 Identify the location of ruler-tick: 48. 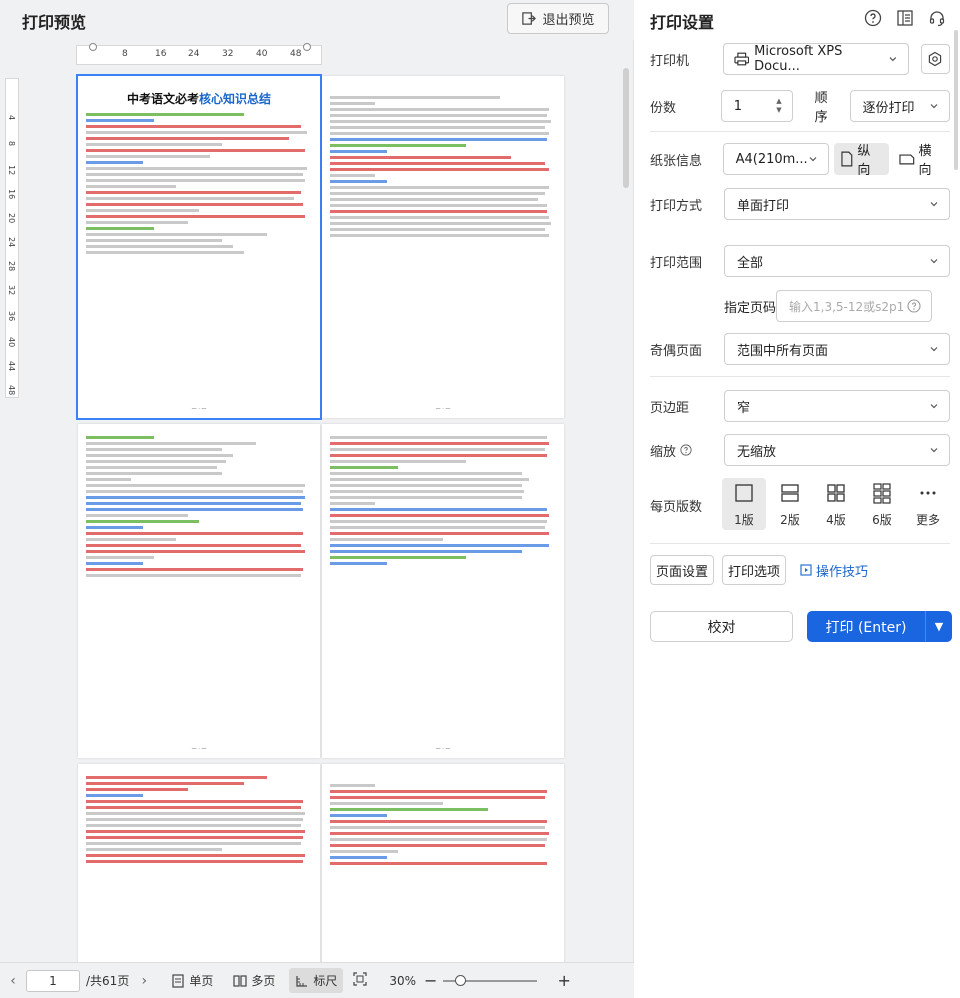
(296, 54).